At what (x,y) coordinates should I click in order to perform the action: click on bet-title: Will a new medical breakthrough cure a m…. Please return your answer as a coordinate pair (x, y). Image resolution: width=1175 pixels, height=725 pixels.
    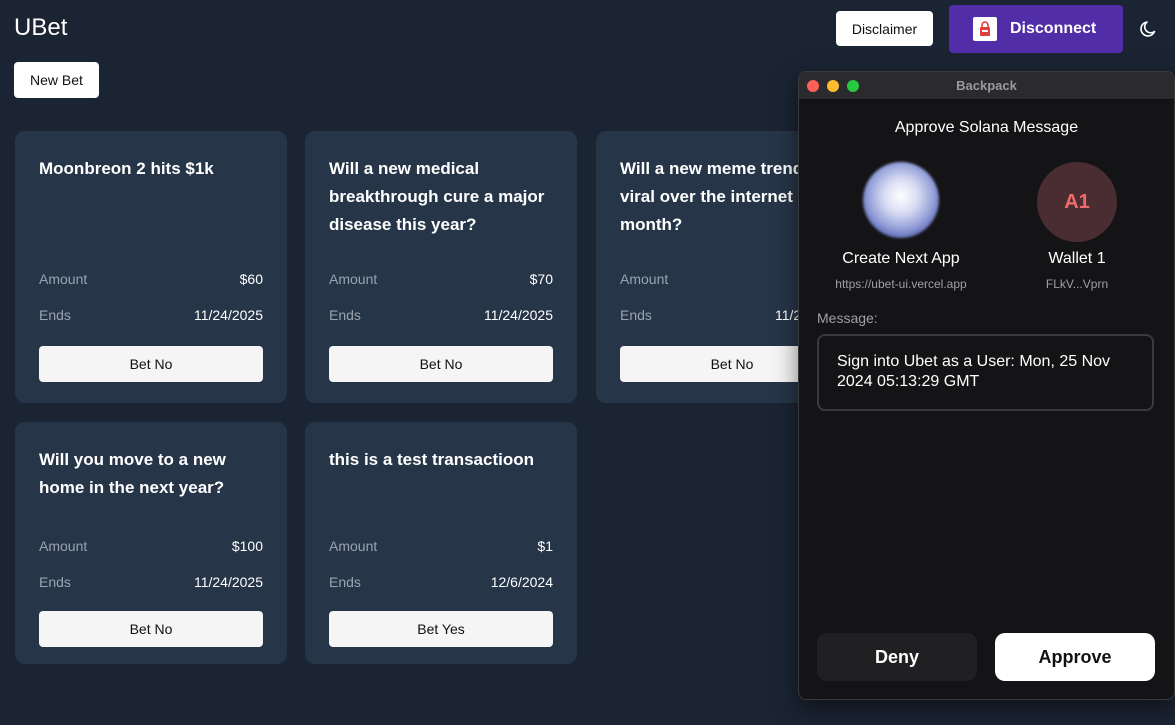
    Looking at the image, I should click on (437, 196).